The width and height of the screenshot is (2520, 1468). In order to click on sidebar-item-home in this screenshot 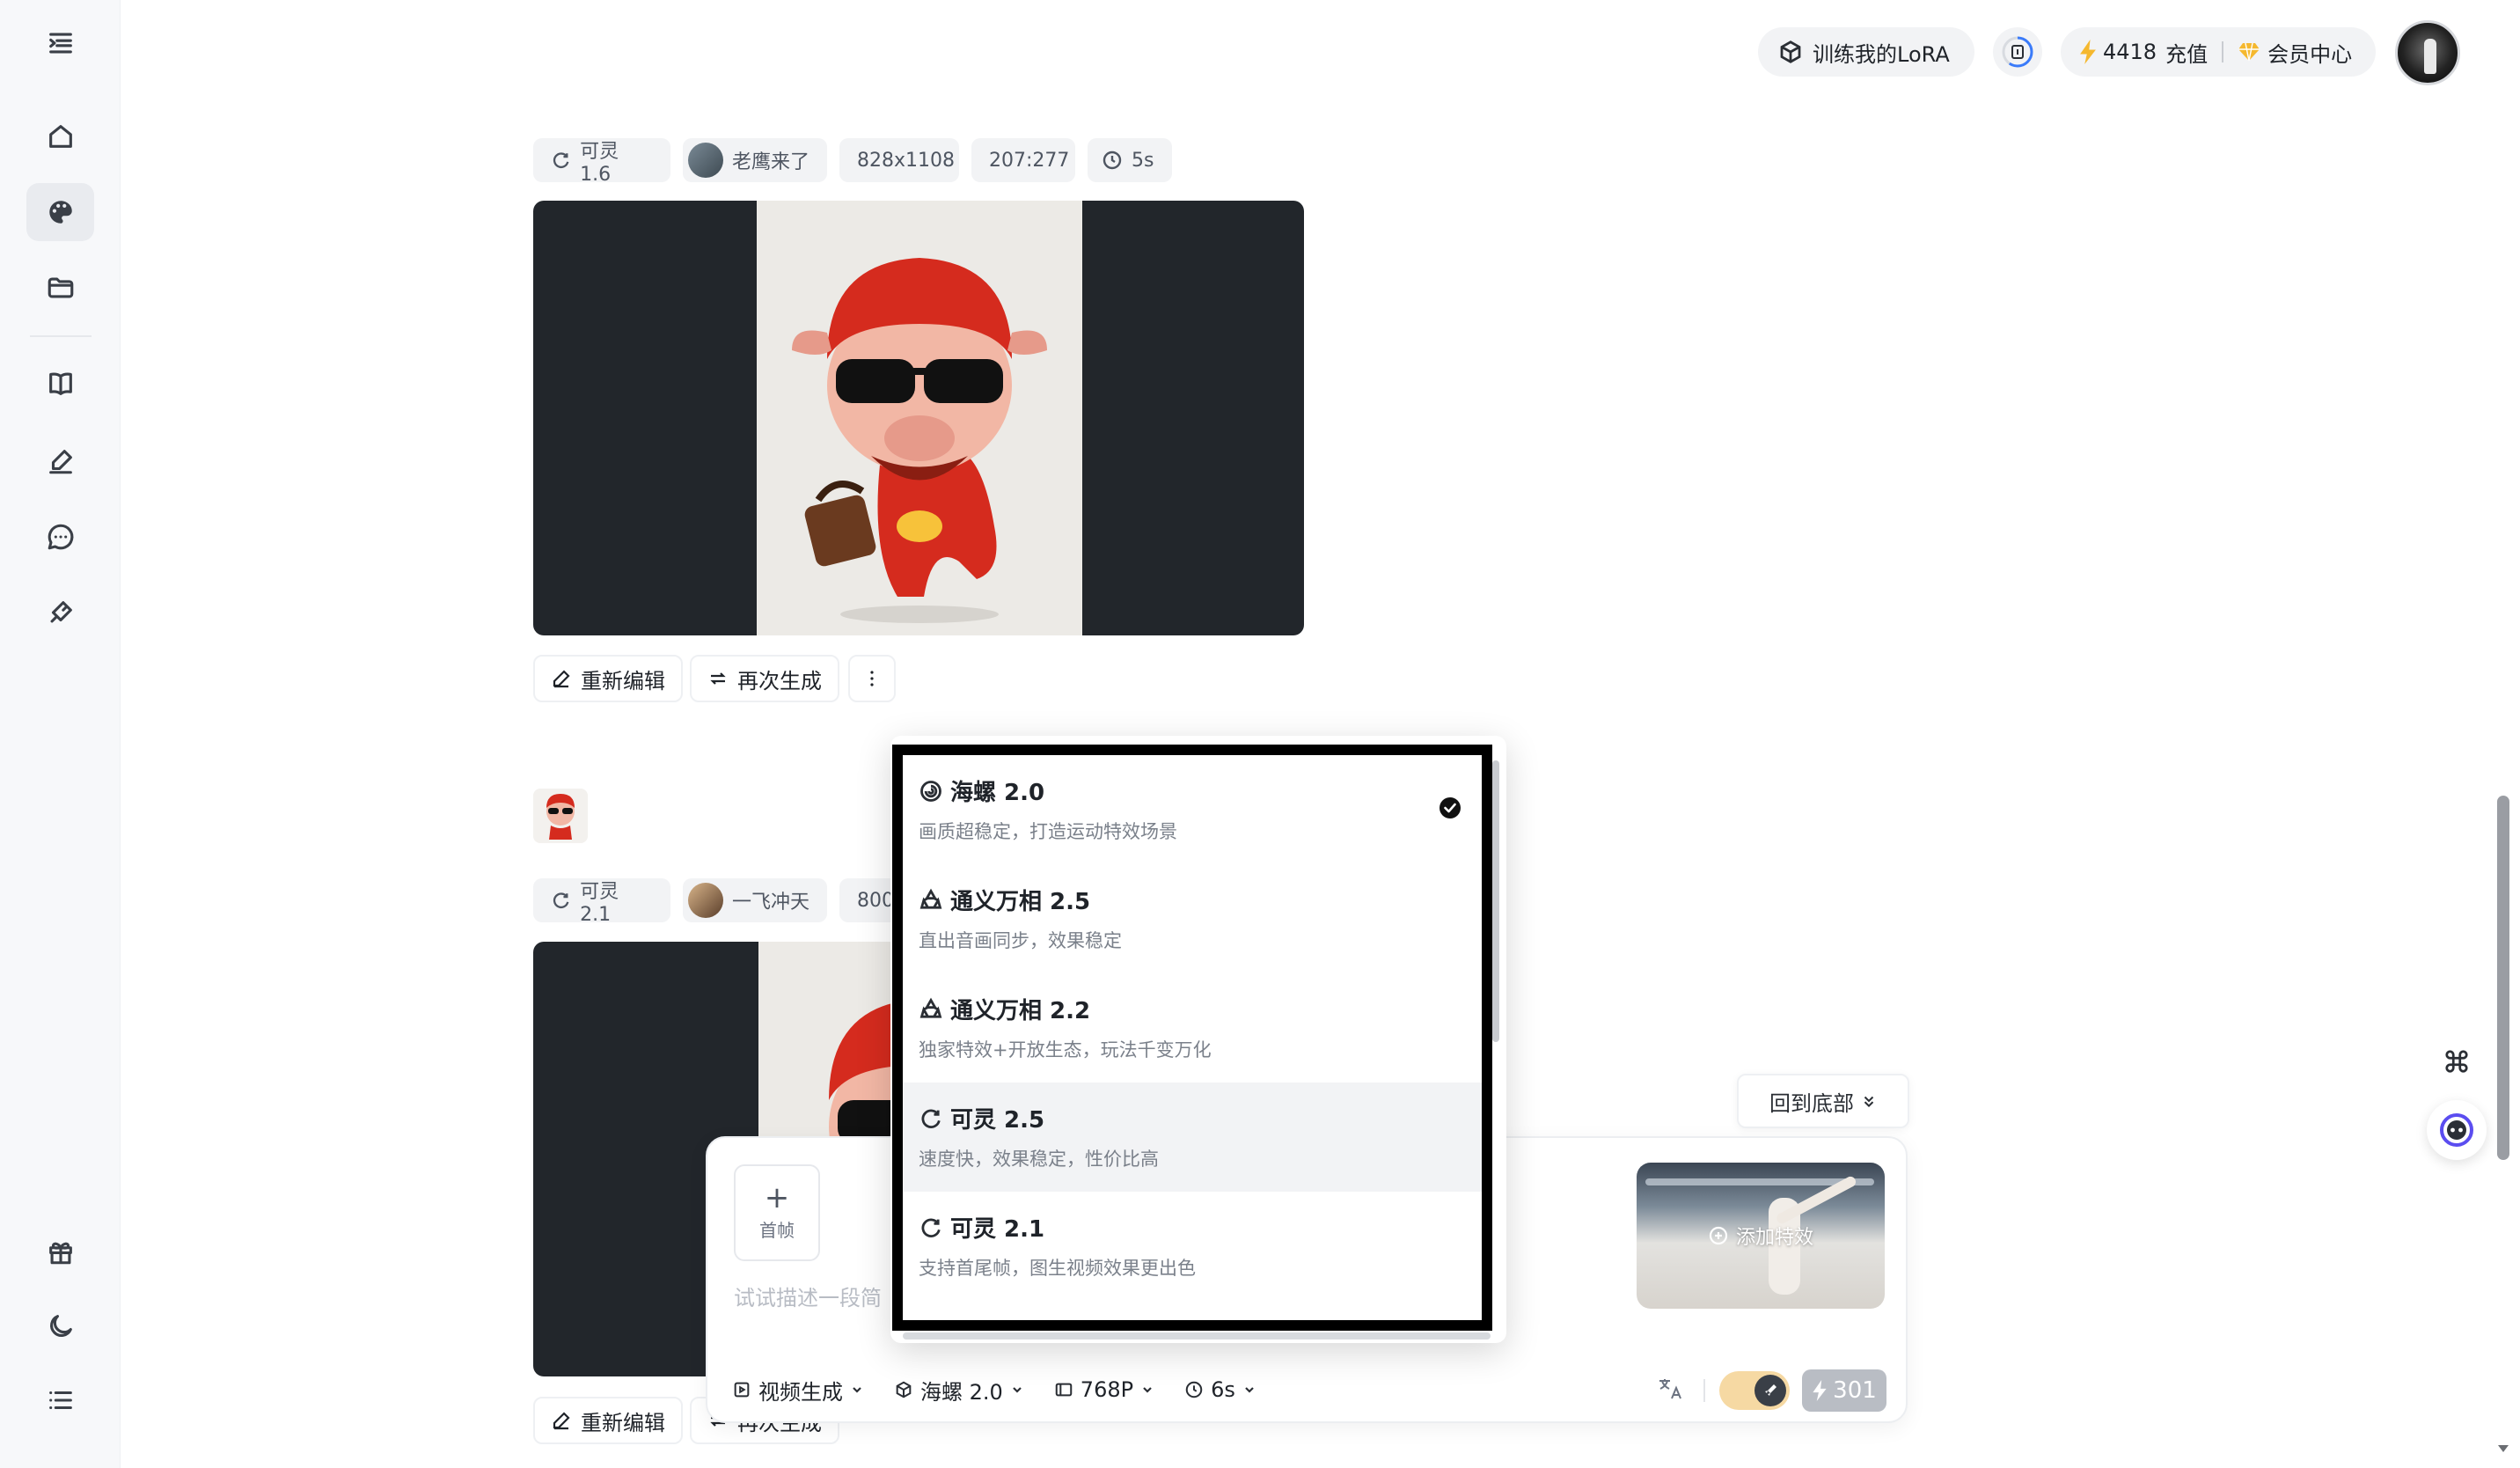, I will do `click(60, 136)`.